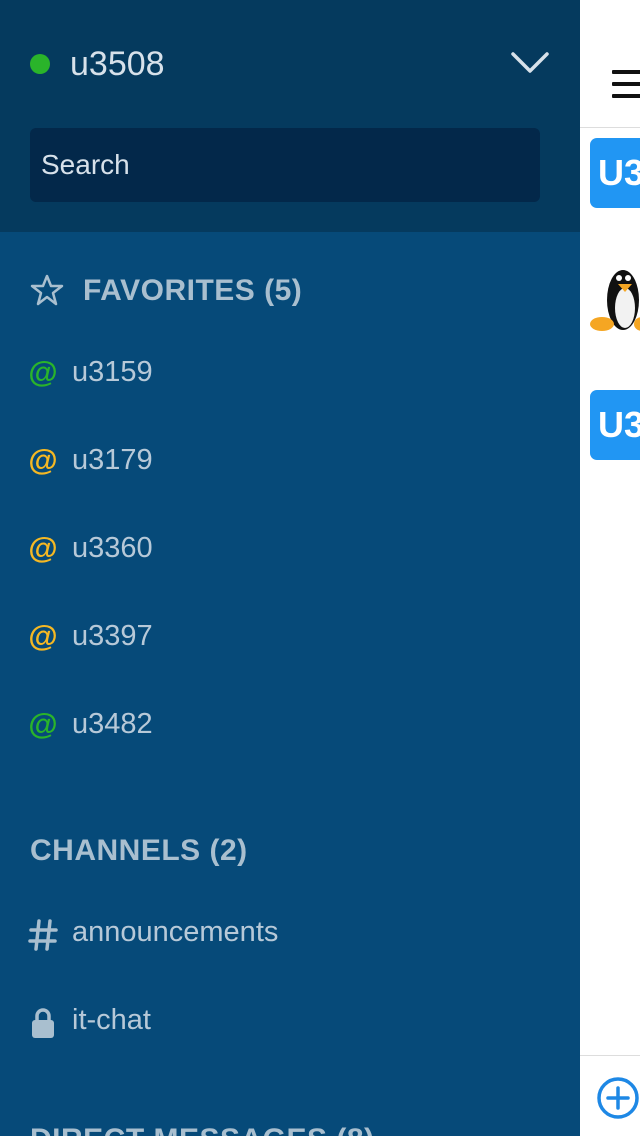 This screenshot has width=640, height=1136. What do you see at coordinates (112, 636) in the screenshot?
I see `favorite-item-label: u3397` at bounding box center [112, 636].